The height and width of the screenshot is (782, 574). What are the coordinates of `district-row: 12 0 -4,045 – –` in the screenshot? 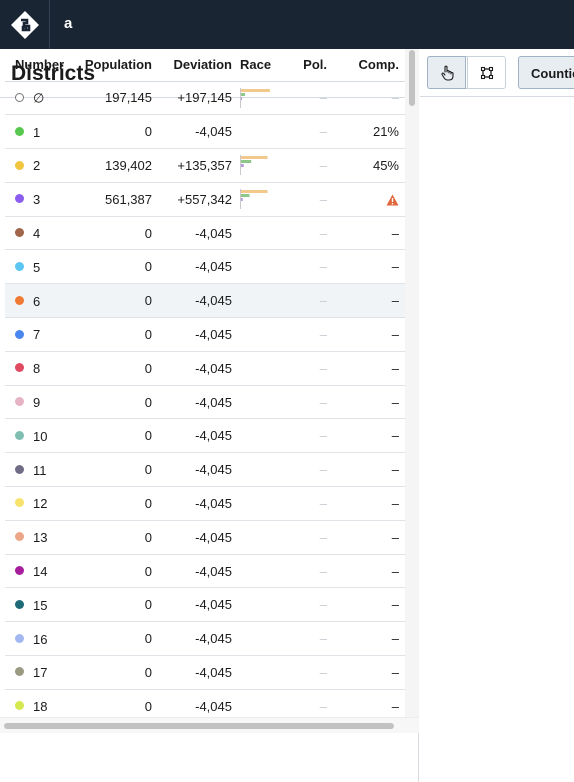 It's located at (205, 503).